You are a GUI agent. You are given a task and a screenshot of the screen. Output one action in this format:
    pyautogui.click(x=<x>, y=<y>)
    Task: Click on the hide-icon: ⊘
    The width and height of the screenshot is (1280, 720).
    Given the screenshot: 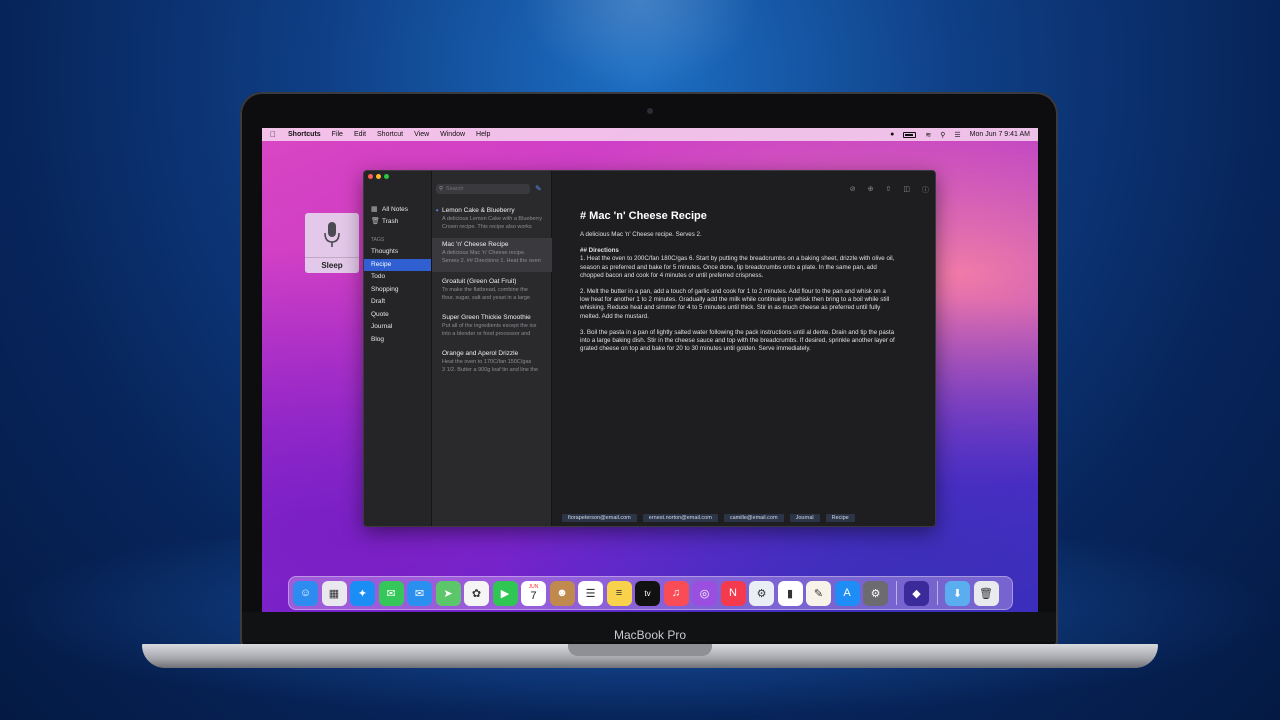 What is the action you would take?
    pyautogui.click(x=853, y=190)
    